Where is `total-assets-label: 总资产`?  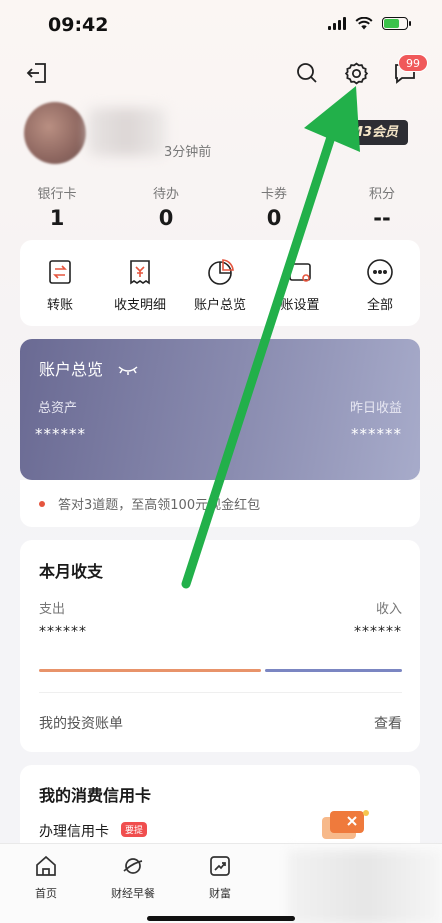 total-assets-label: 总资产 is located at coordinates (58, 408).